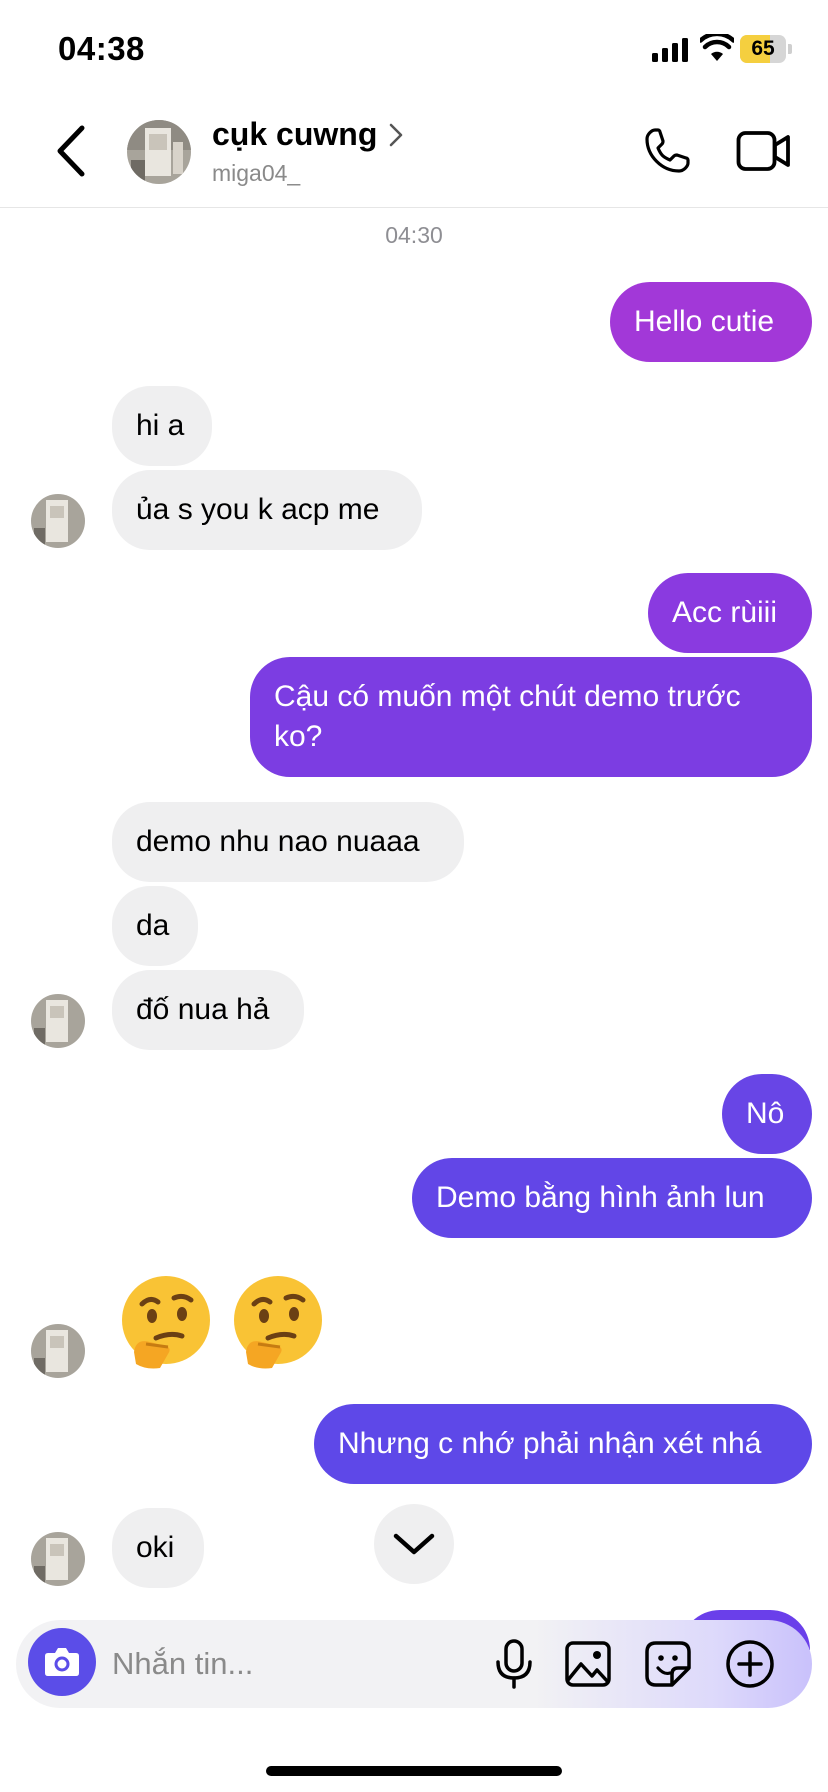  Describe the element at coordinates (288, 842) in the screenshot. I see `message-bubble-incoming: demo nhu nao nuaaa` at that location.